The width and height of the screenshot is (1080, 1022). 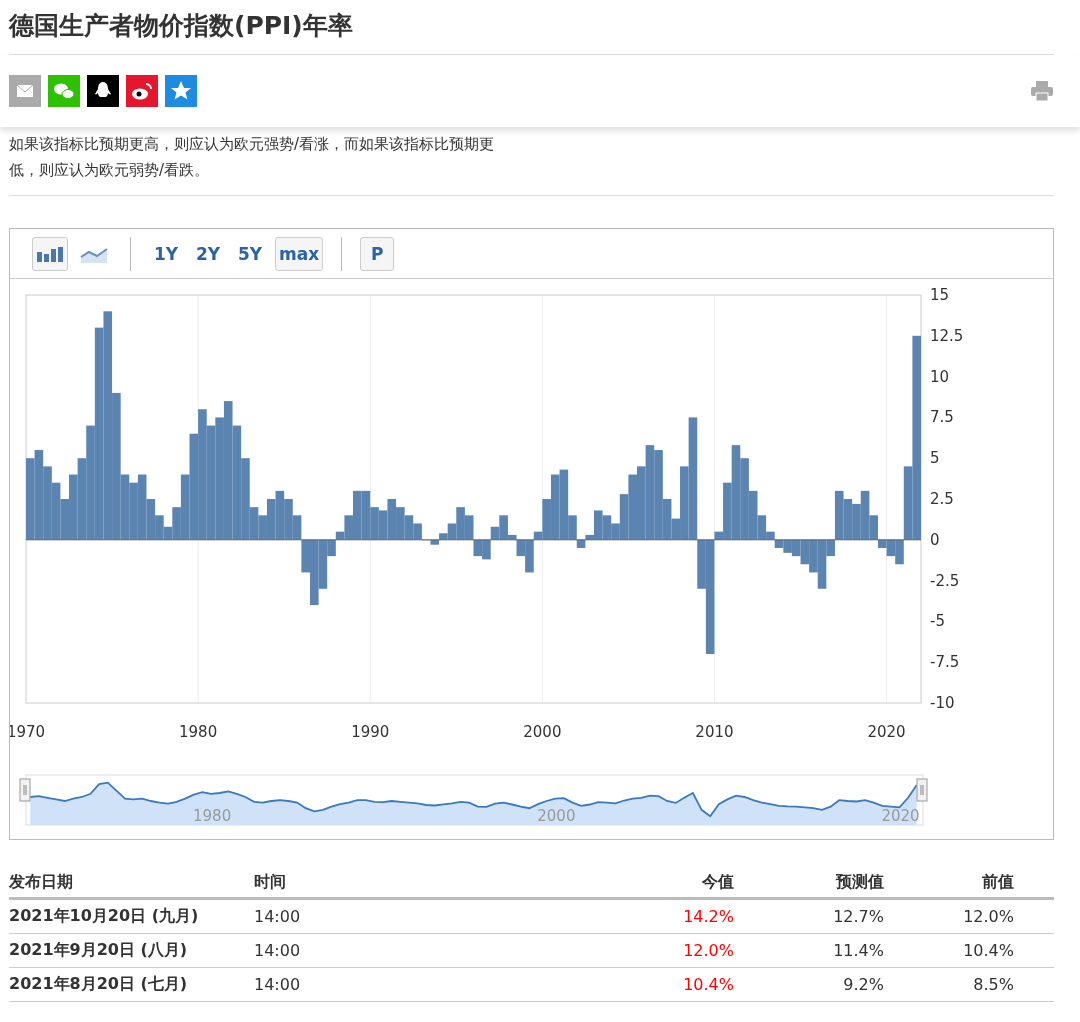 I want to click on y-axis-label: -7.5, so click(x=945, y=662).